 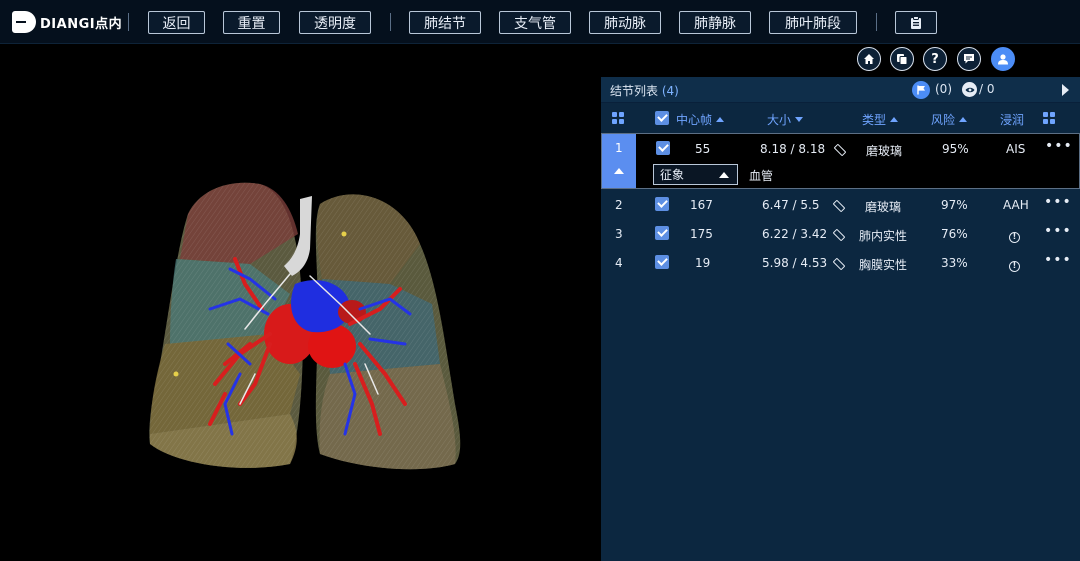 I want to click on column-center-frame: 中心帧, so click(x=700, y=119).